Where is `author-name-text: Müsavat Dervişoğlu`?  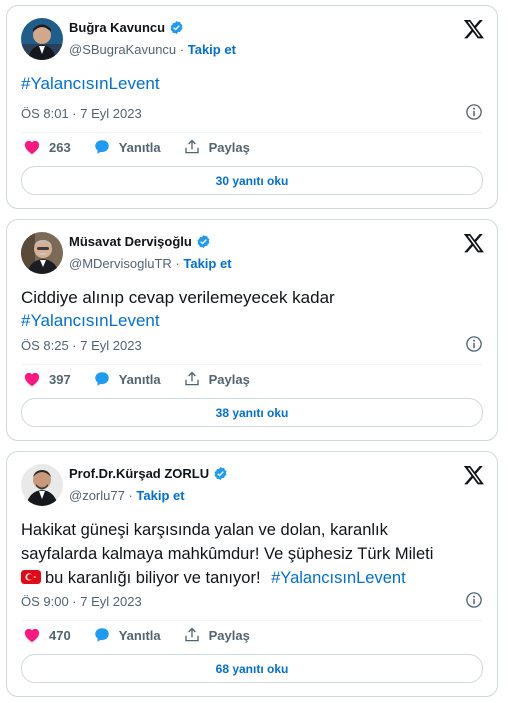
author-name-text: Müsavat Dervişoğlu is located at coordinates (130, 241).